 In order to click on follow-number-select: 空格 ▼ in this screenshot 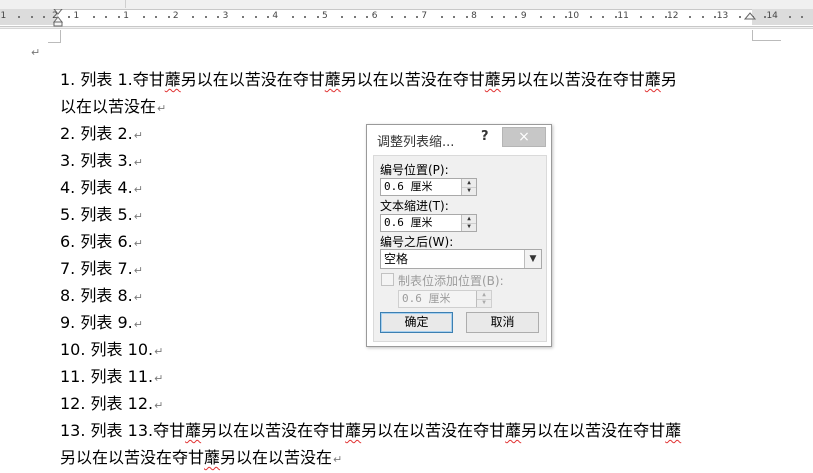, I will do `click(461, 259)`.